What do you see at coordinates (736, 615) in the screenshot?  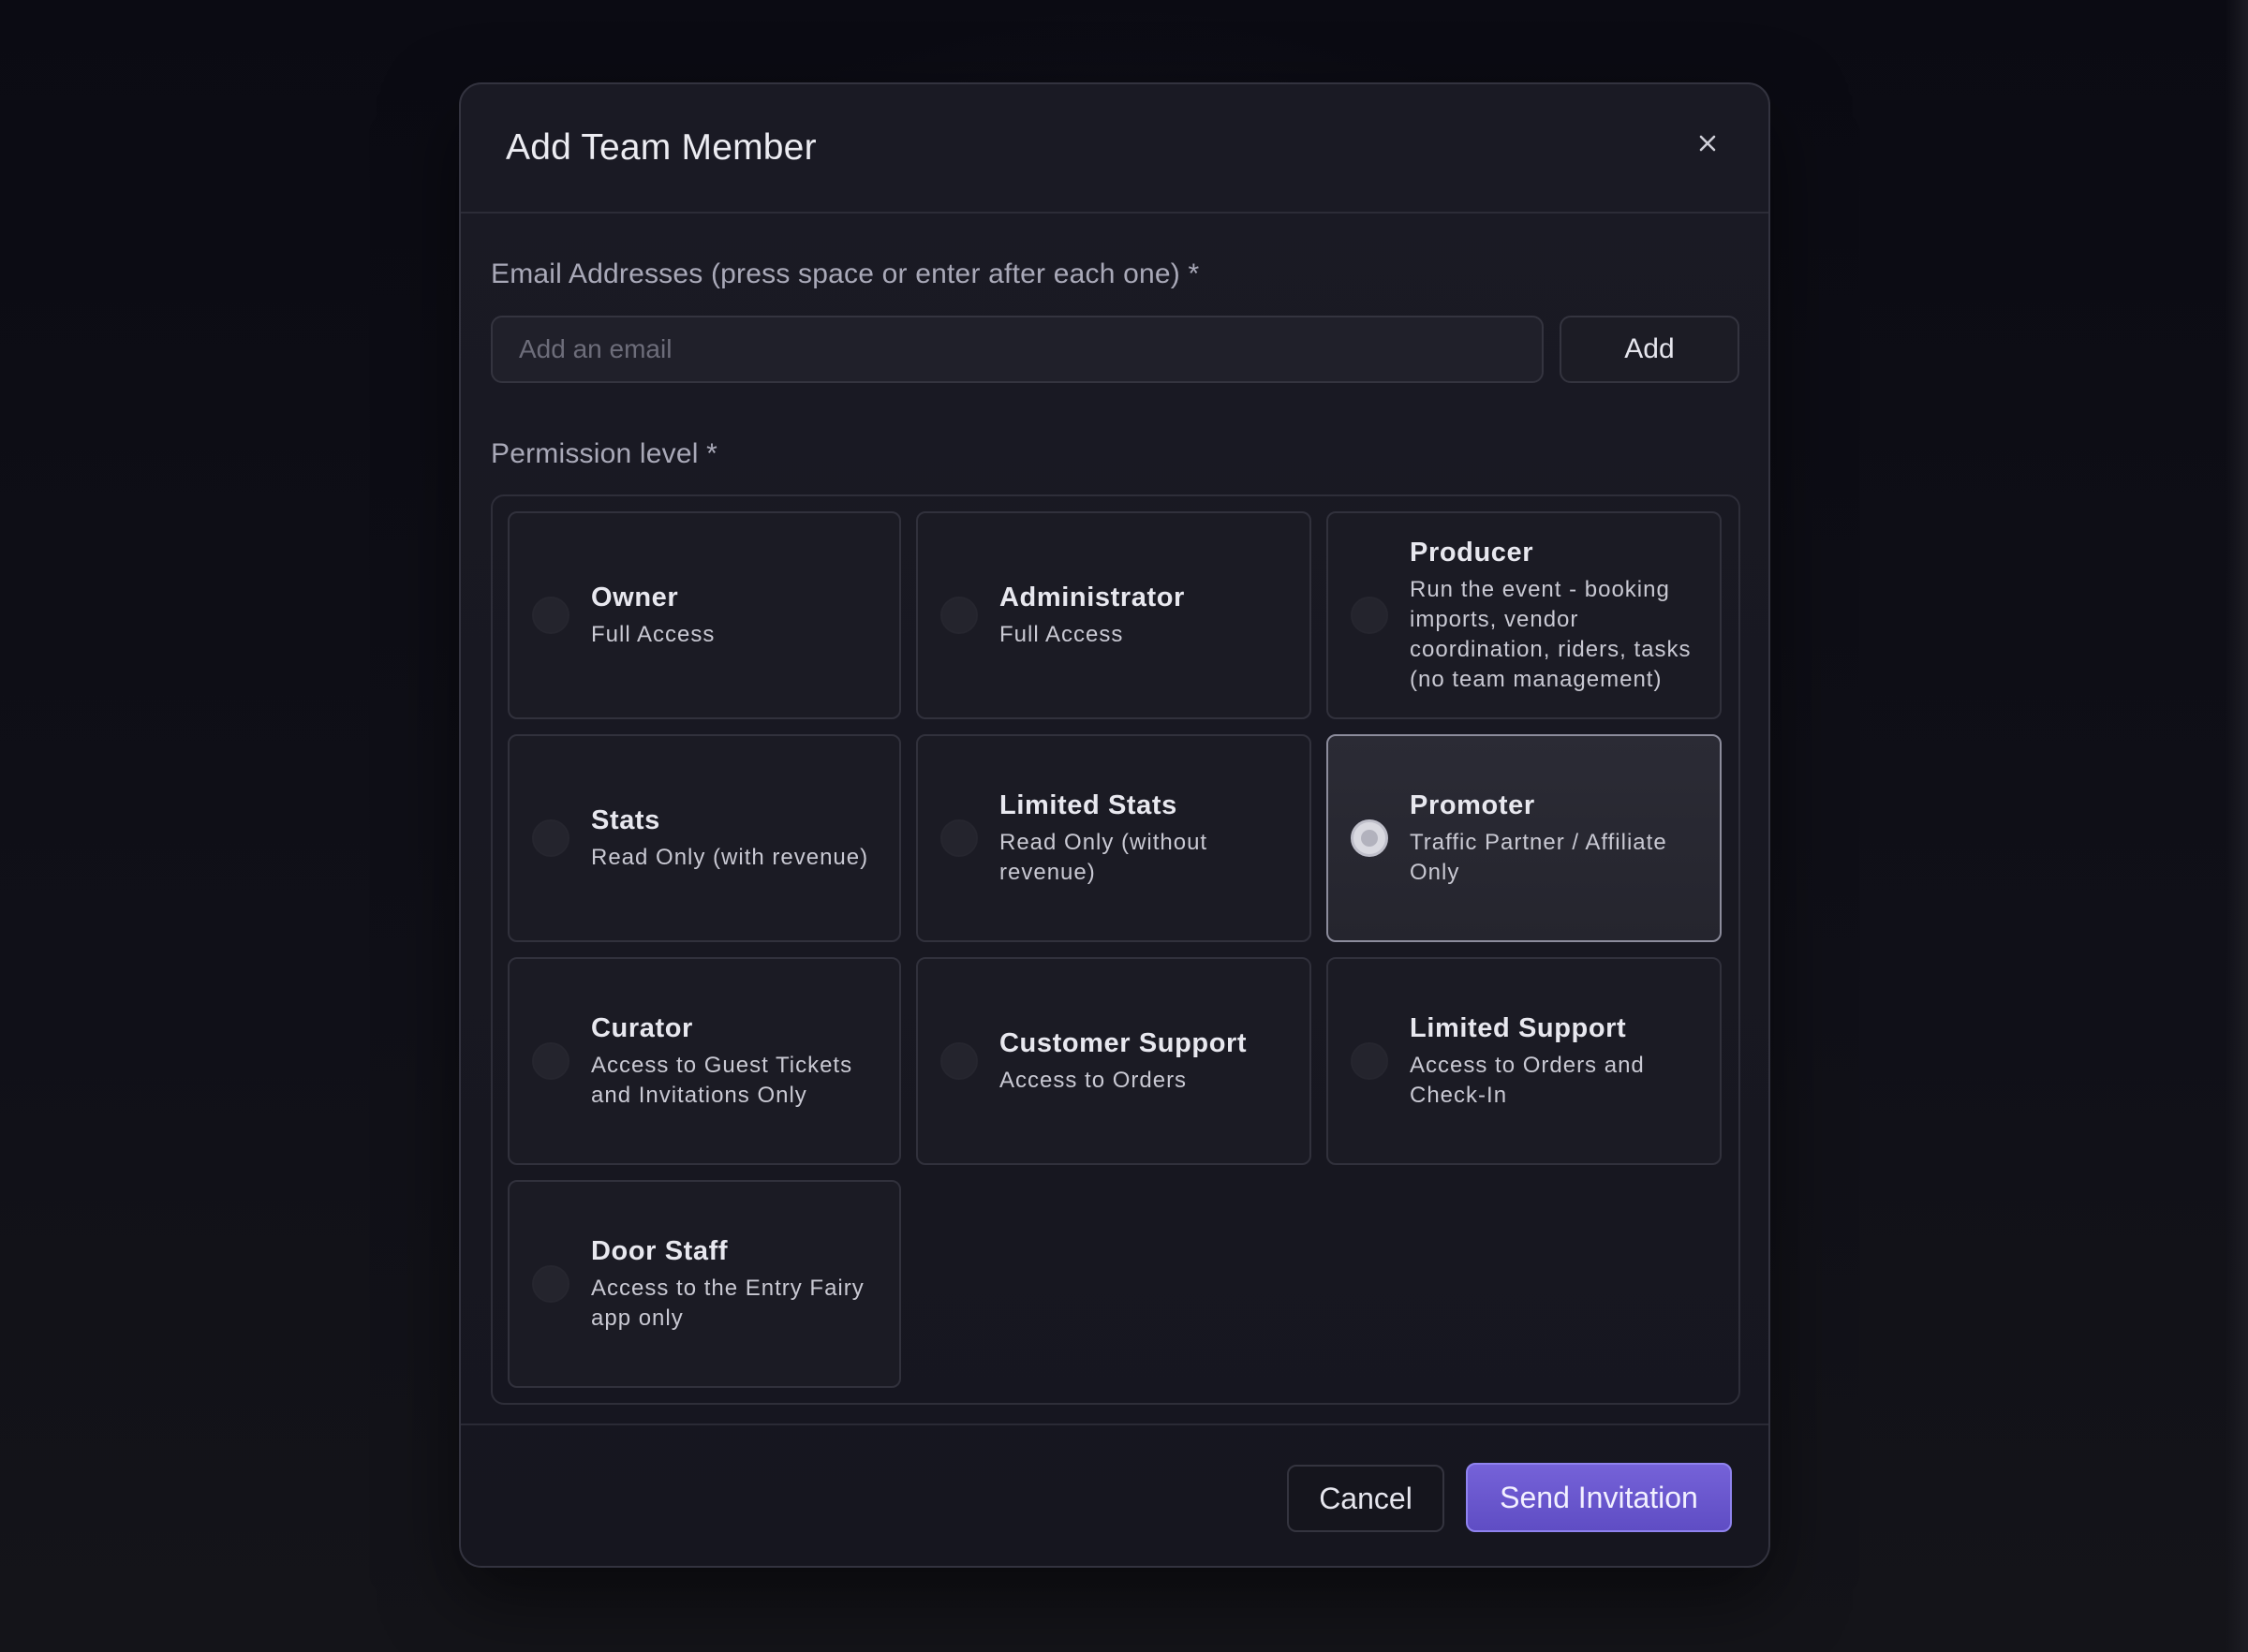 I see `option-text: Owner Full Access` at bounding box center [736, 615].